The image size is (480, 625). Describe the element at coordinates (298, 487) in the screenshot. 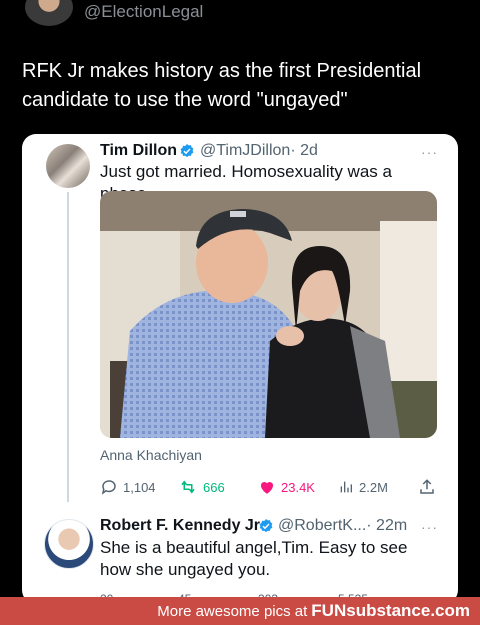

I see `like-count: 23.4K` at that location.